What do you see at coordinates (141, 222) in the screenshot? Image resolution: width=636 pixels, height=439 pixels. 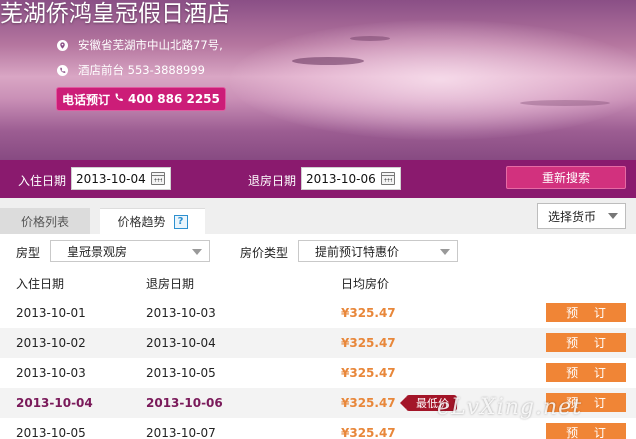 I see `tab-label: 价格趋势` at bounding box center [141, 222].